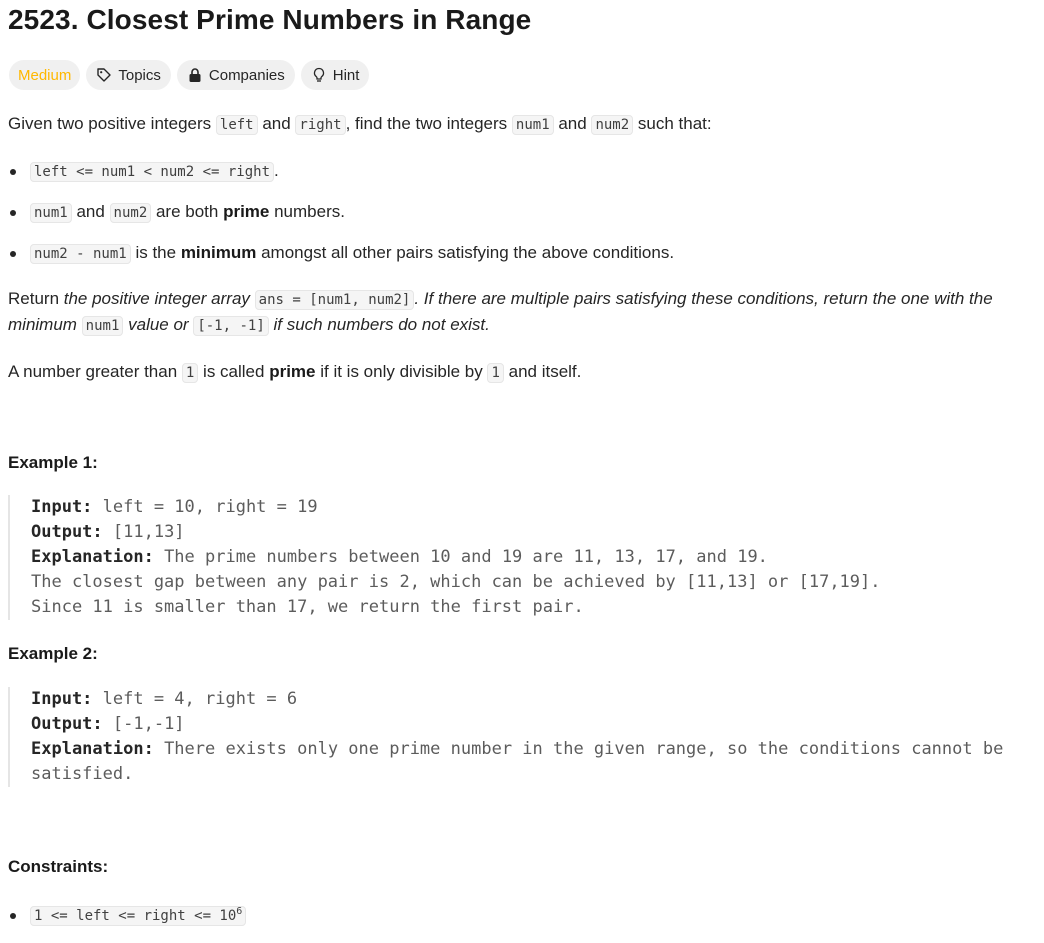 The image size is (1044, 943). Describe the element at coordinates (218, 252) in the screenshot. I see `bold-term: minimum` at that location.